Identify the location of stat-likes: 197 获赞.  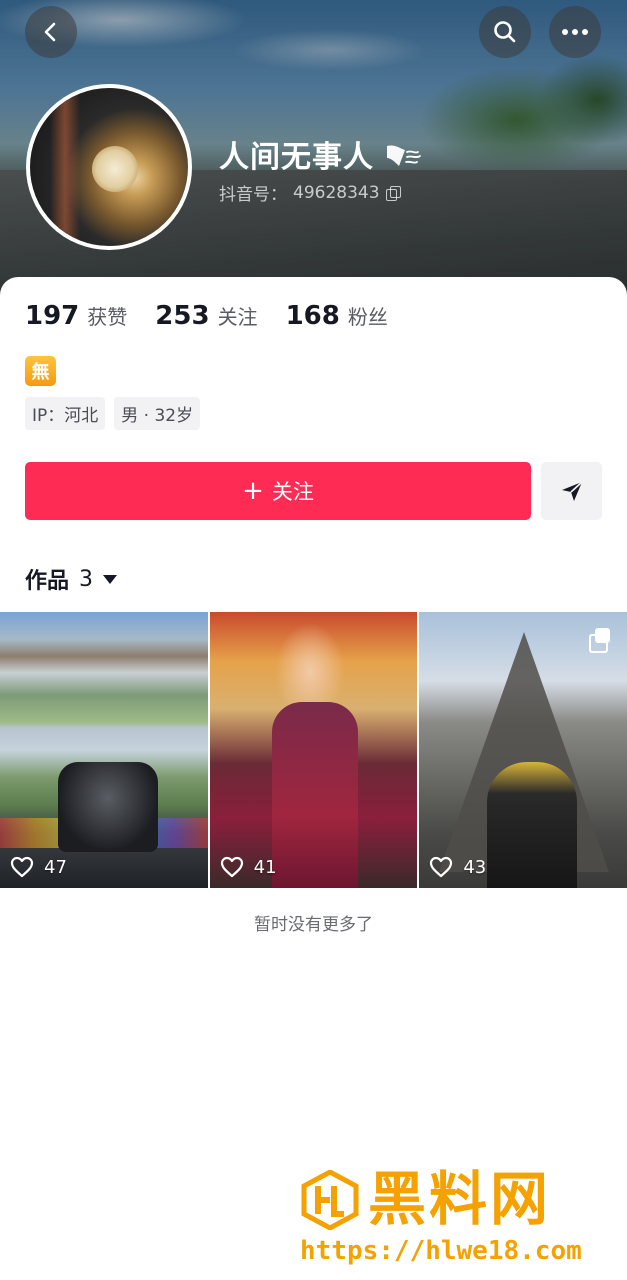
(76, 316).